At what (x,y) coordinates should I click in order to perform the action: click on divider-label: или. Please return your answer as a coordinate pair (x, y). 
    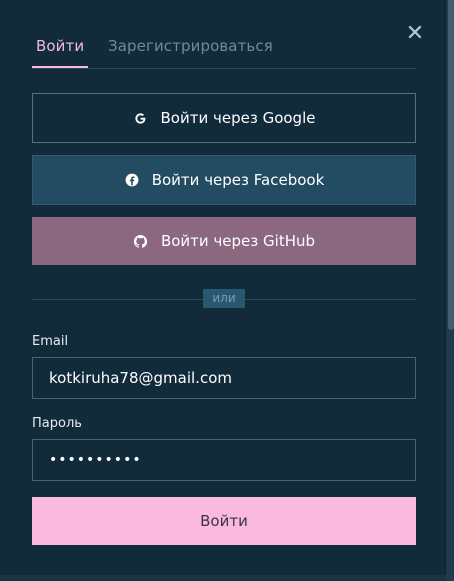
    Looking at the image, I should click on (224, 298).